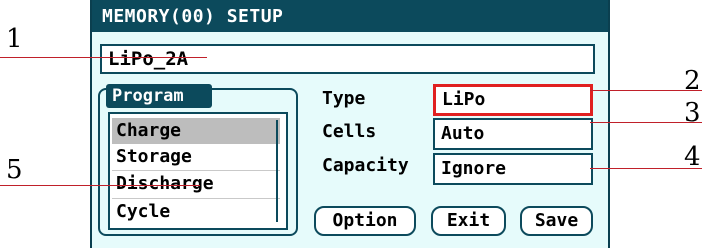 This screenshot has width=702, height=248. I want to click on option-button: Option, so click(365, 221).